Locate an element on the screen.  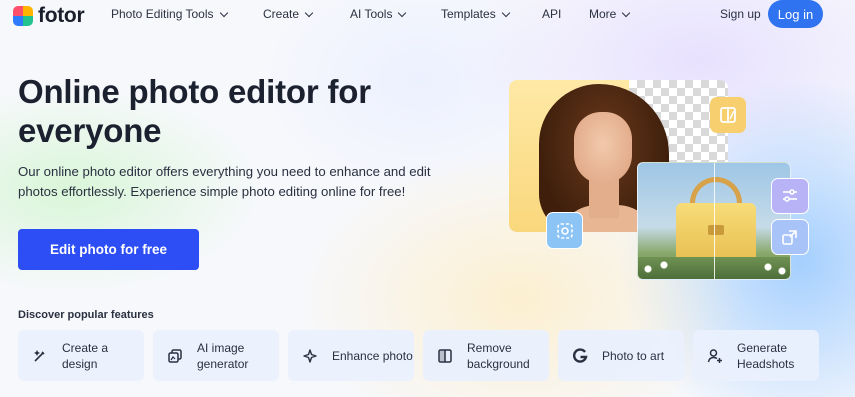
sign-up-link: Sign up is located at coordinates (740, 14).